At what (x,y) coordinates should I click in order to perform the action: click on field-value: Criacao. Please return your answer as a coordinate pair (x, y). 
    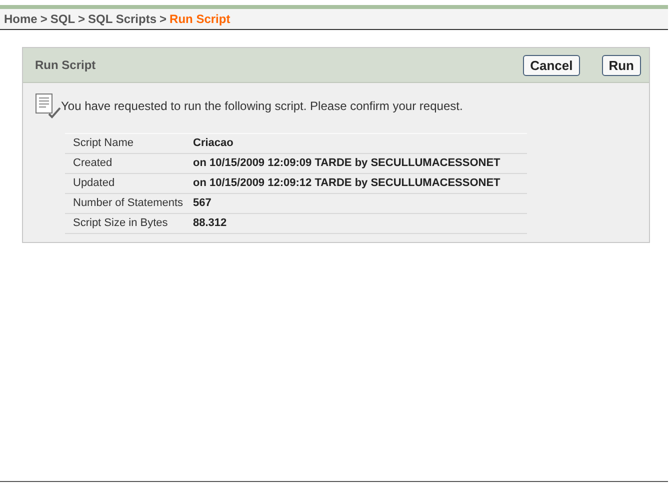
    Looking at the image, I should click on (213, 144).